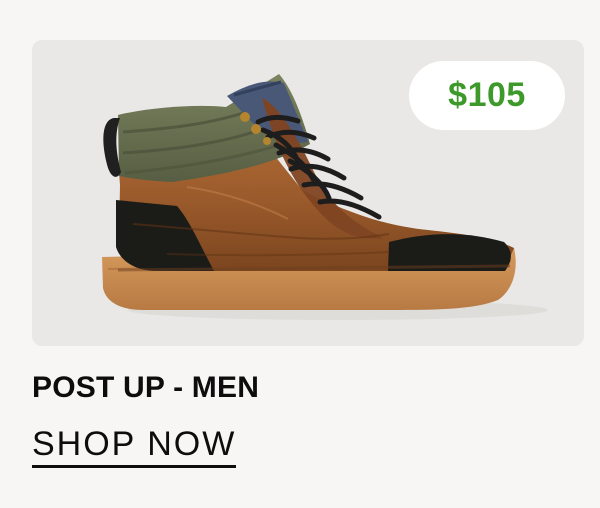 The width and height of the screenshot is (600, 508). I want to click on price-badge: $105, so click(487, 95).